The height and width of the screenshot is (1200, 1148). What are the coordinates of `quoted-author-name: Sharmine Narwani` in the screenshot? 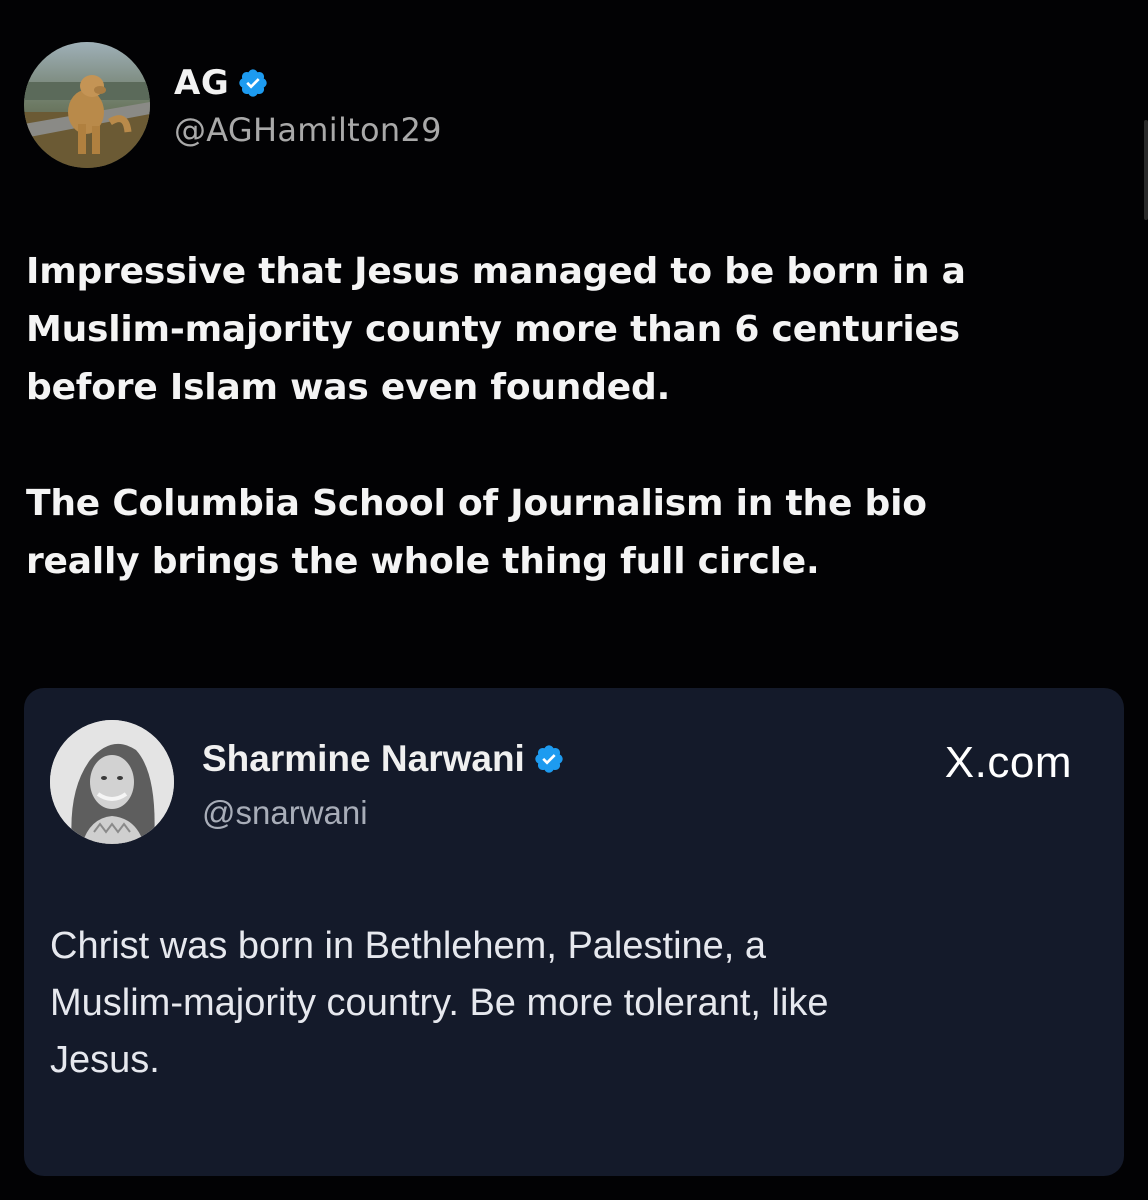 It's located at (363, 759).